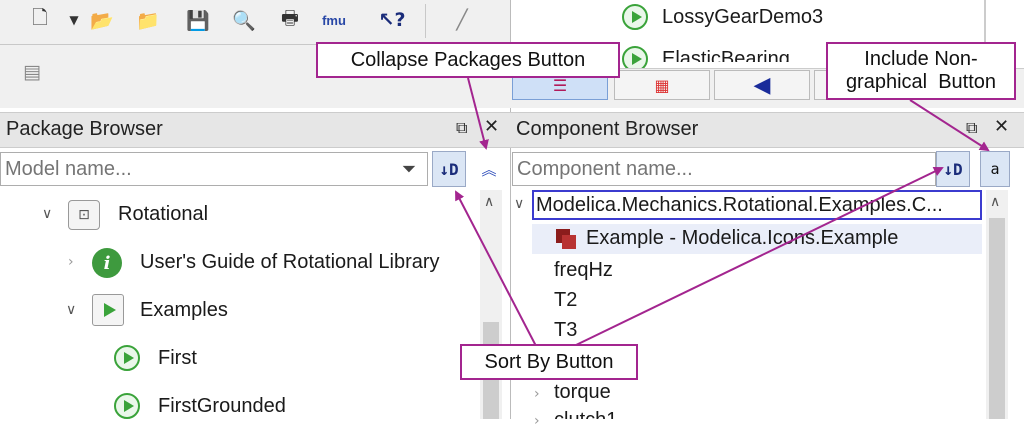  I want to click on collapse-callout-text: Collapse Packages Button, so click(468, 59).